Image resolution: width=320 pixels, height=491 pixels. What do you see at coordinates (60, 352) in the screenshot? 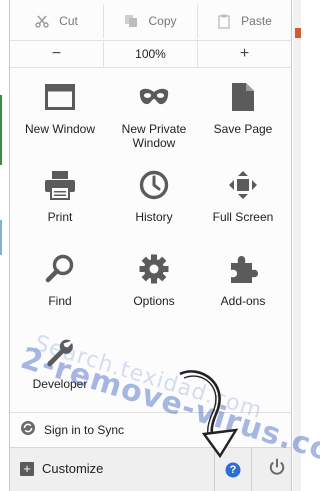
I see `wrench-icon` at bounding box center [60, 352].